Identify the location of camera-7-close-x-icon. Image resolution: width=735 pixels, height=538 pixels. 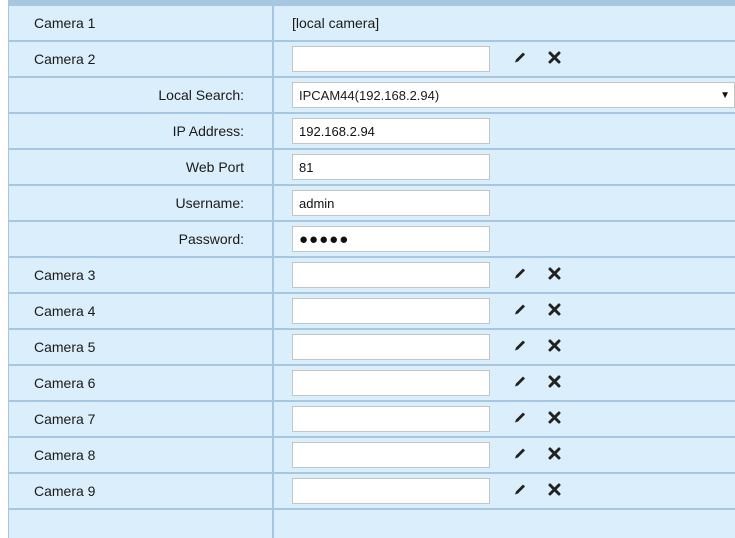
(554, 419).